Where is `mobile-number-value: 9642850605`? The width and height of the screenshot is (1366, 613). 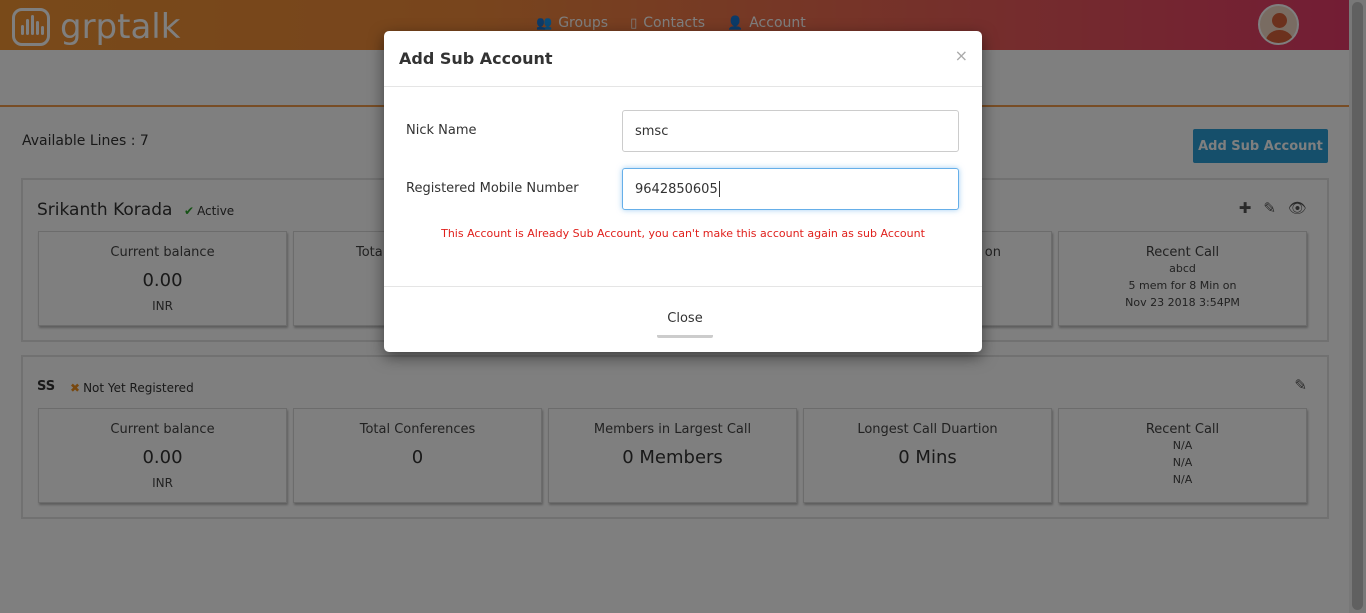 mobile-number-value: 9642850605 is located at coordinates (676, 189).